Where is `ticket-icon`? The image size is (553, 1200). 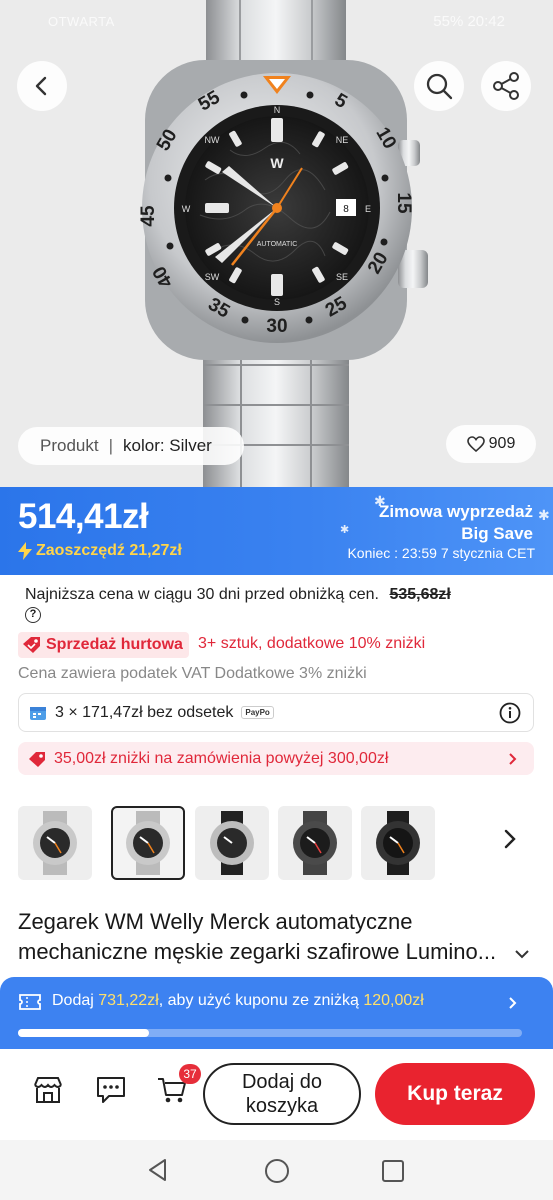 ticket-icon is located at coordinates (30, 1002).